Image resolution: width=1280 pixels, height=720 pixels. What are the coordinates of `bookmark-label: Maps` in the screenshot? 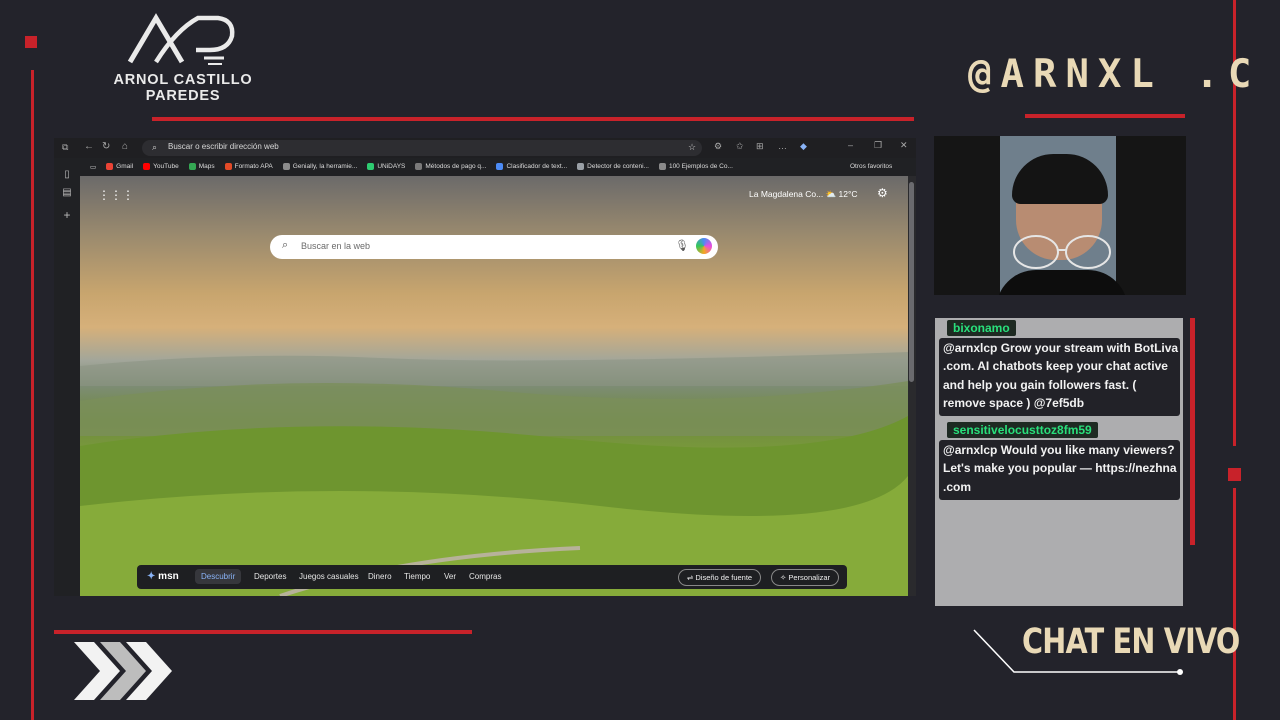 It's located at (206, 166).